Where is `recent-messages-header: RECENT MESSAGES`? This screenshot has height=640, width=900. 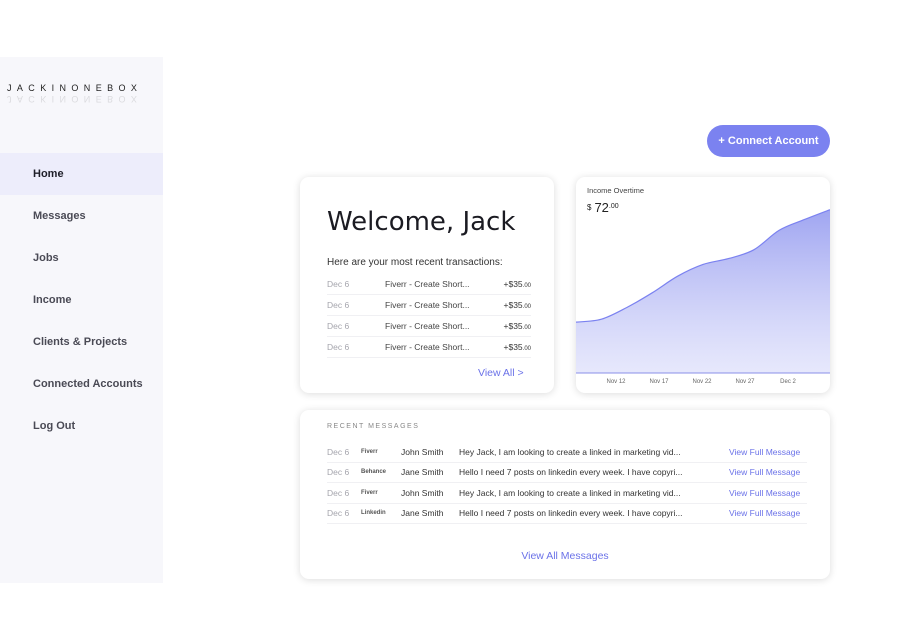
recent-messages-header: RECENT MESSAGES is located at coordinates (373, 426).